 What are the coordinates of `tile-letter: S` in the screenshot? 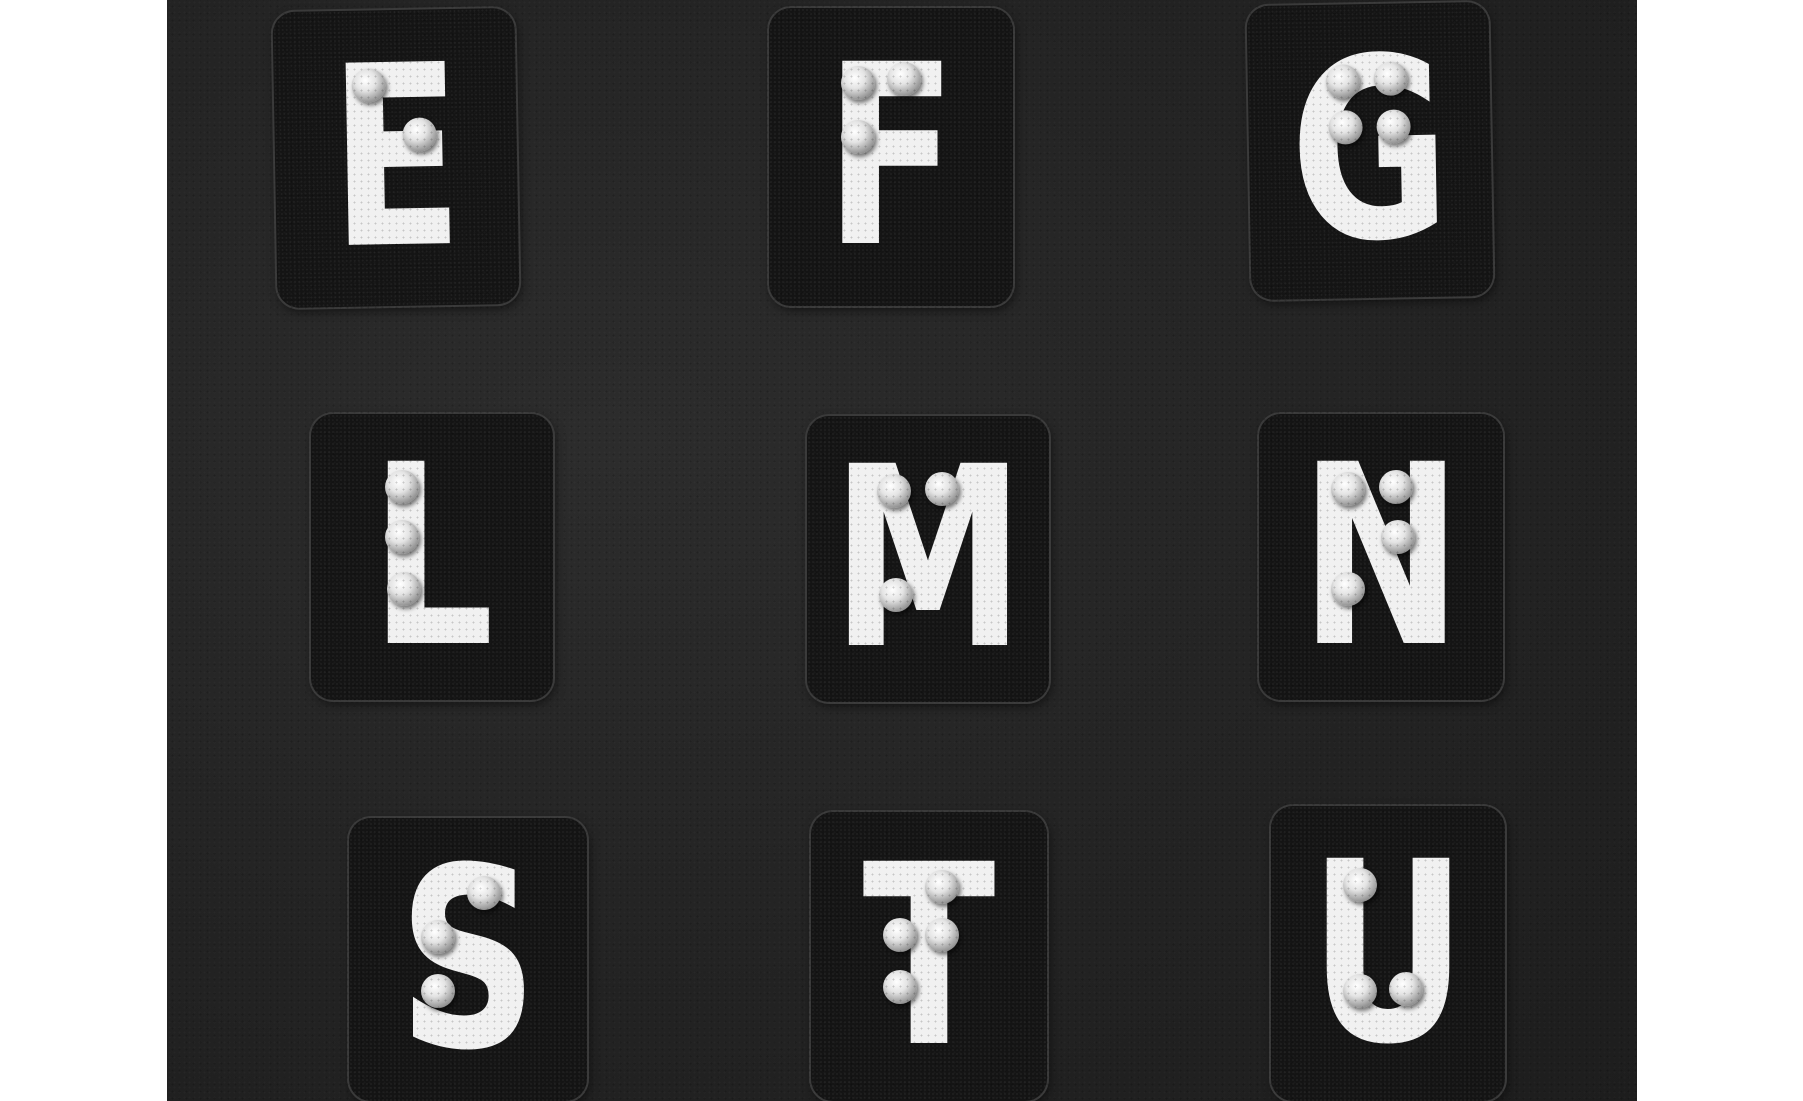 It's located at (468, 959).